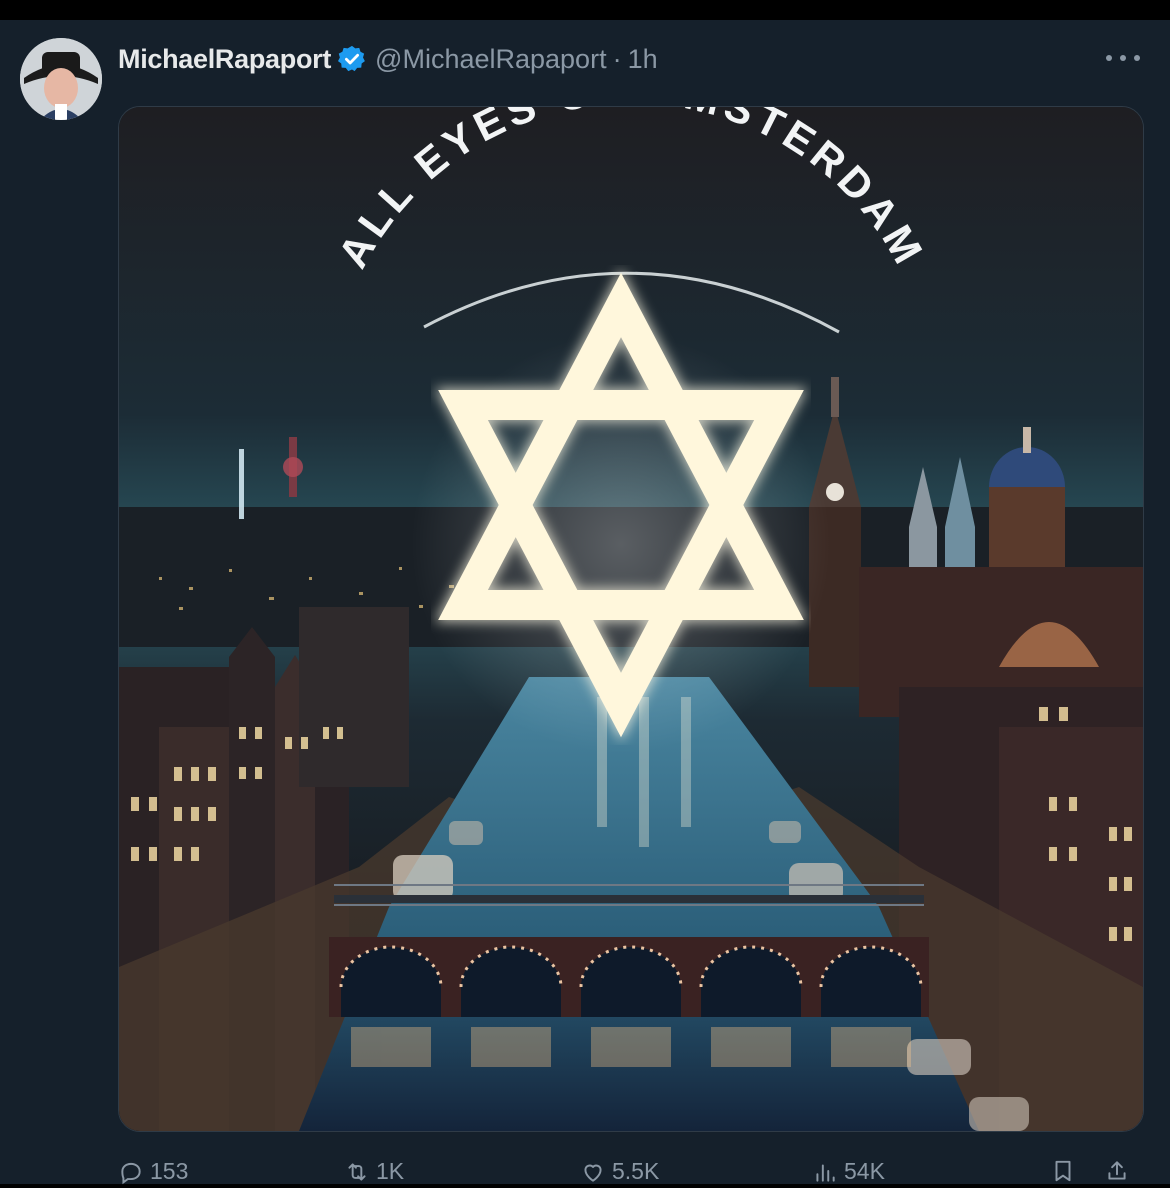 This screenshot has height=1188, width=1170. I want to click on retweet-icon, so click(357, 1171).